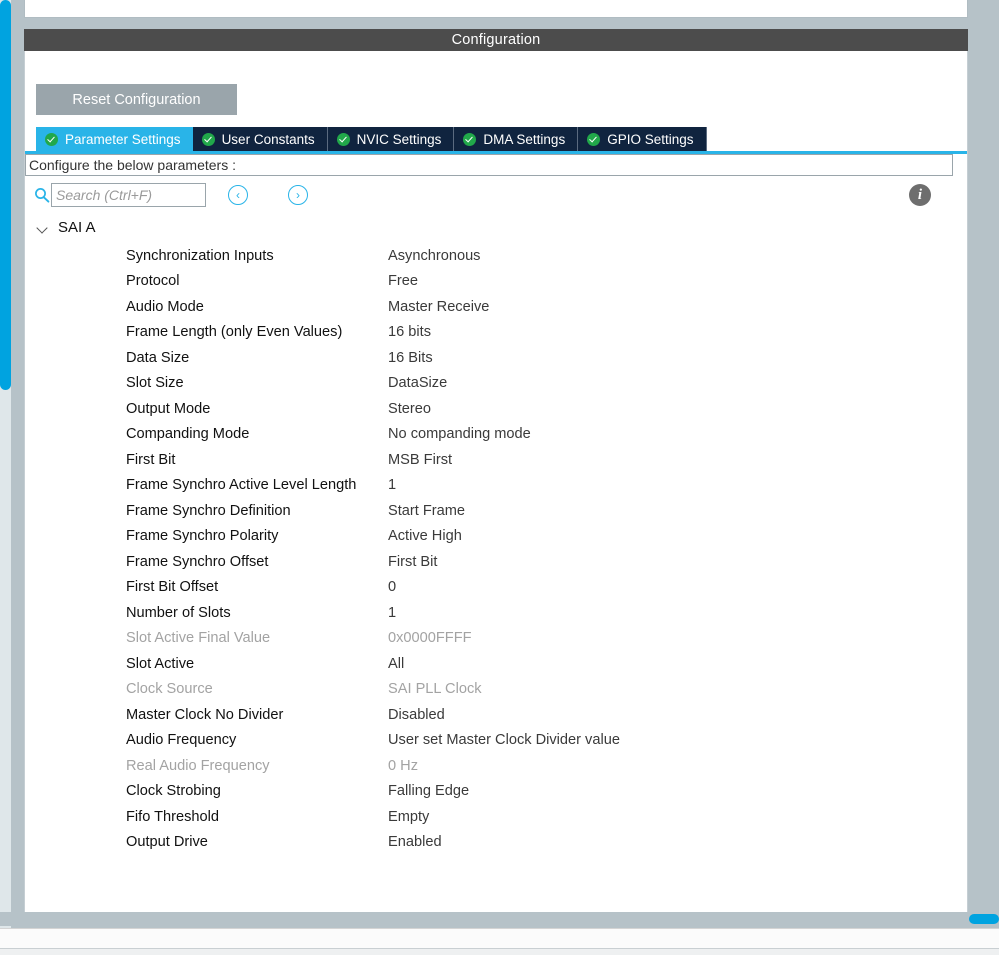  Describe the element at coordinates (496, 40) in the screenshot. I see `configuration-titlebar: Configuration` at that location.